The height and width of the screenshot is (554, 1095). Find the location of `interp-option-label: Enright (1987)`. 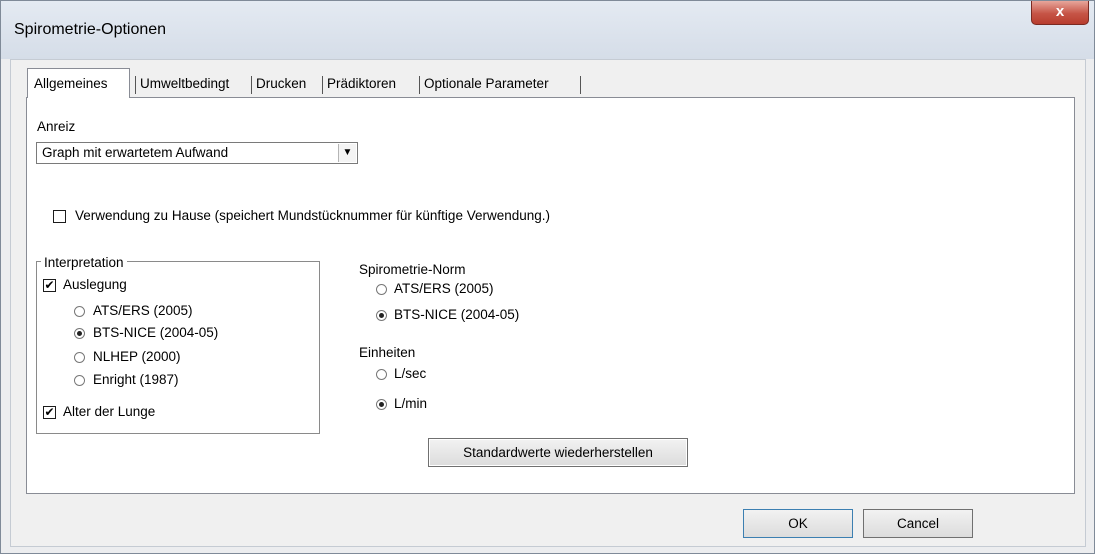

interp-option-label: Enright (1987) is located at coordinates (136, 379).